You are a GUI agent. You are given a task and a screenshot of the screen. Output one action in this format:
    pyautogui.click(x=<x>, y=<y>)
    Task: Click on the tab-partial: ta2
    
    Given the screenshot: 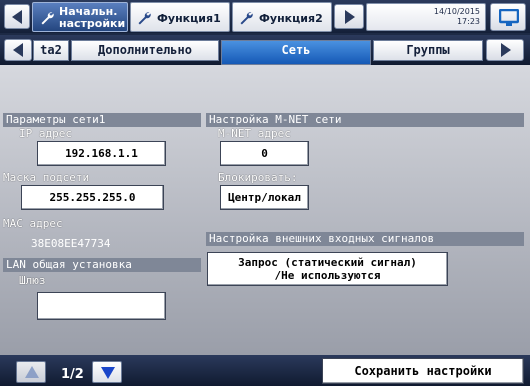 What is the action you would take?
    pyautogui.click(x=51, y=50)
    